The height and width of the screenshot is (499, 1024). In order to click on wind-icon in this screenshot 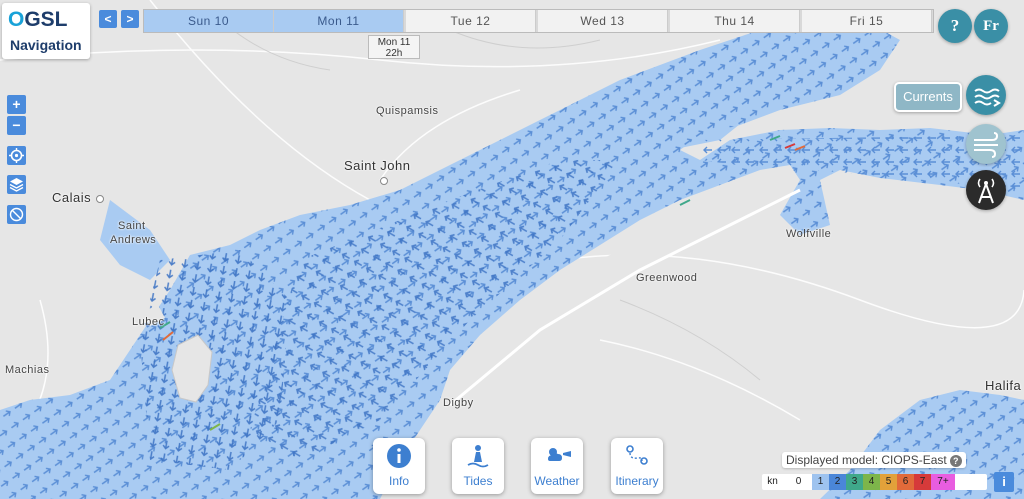, I will do `click(986, 145)`.